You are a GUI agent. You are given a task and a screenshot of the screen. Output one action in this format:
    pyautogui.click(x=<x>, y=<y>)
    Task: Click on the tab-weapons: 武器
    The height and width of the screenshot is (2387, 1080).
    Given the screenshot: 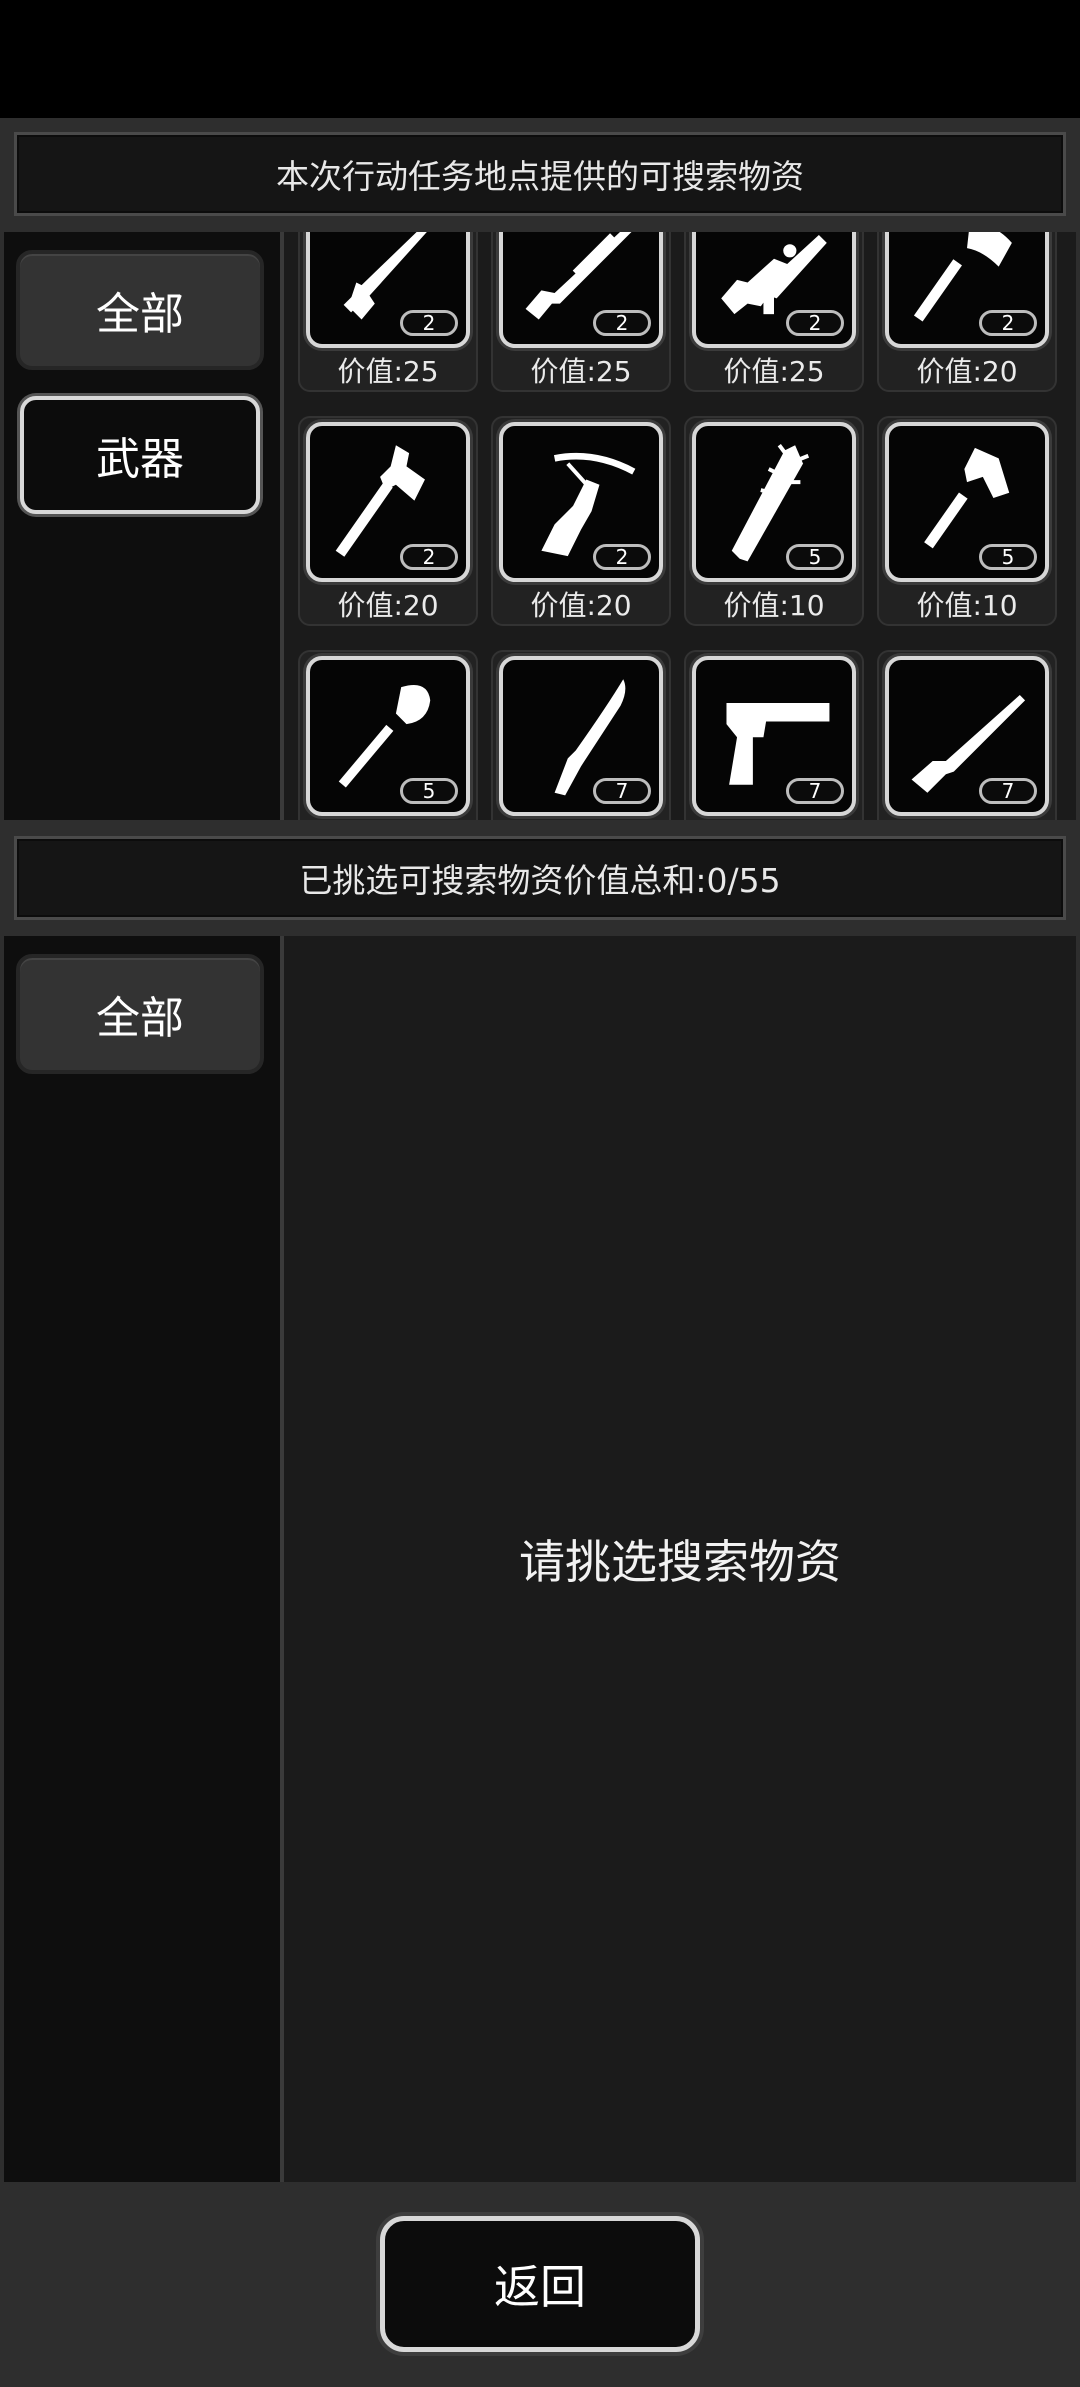 What is the action you would take?
    pyautogui.click(x=140, y=455)
    